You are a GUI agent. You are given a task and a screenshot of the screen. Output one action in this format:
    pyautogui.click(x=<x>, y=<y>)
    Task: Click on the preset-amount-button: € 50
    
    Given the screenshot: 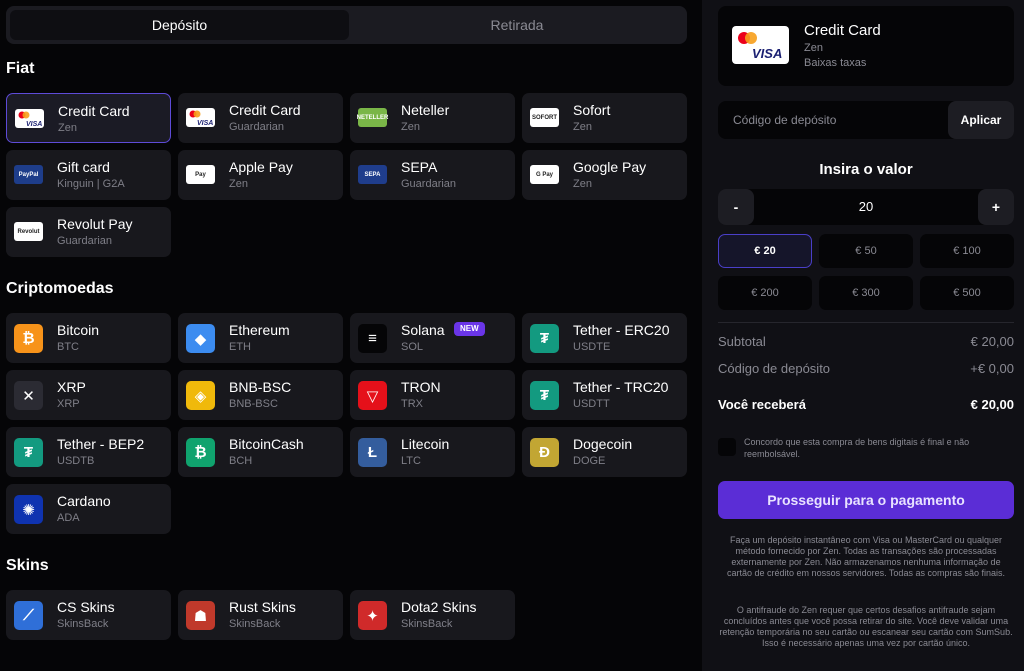 What is the action you would take?
    pyautogui.click(x=866, y=251)
    